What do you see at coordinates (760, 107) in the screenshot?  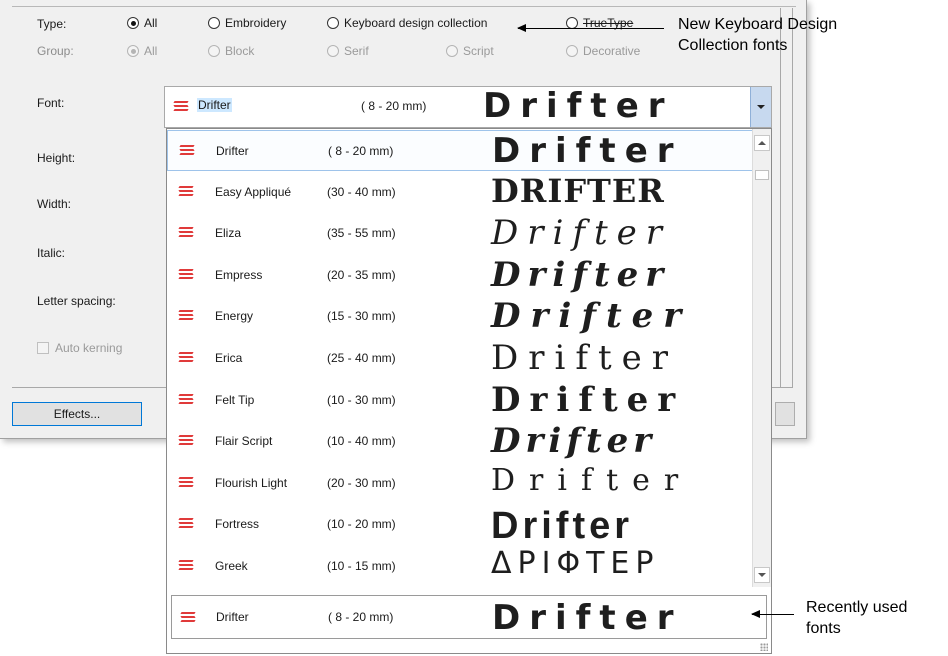 I see `dropdown-button` at bounding box center [760, 107].